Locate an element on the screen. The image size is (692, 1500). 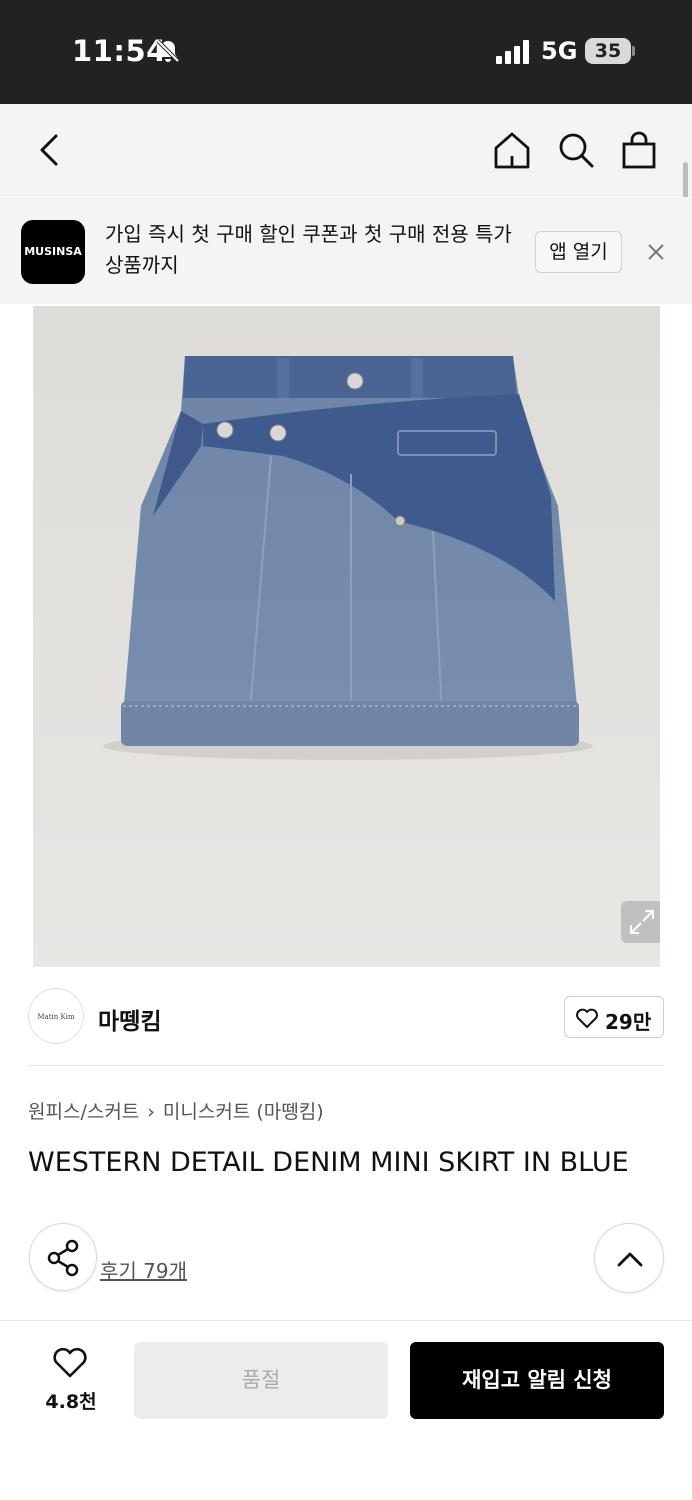
battery-indicator: 35 is located at coordinates (608, 51).